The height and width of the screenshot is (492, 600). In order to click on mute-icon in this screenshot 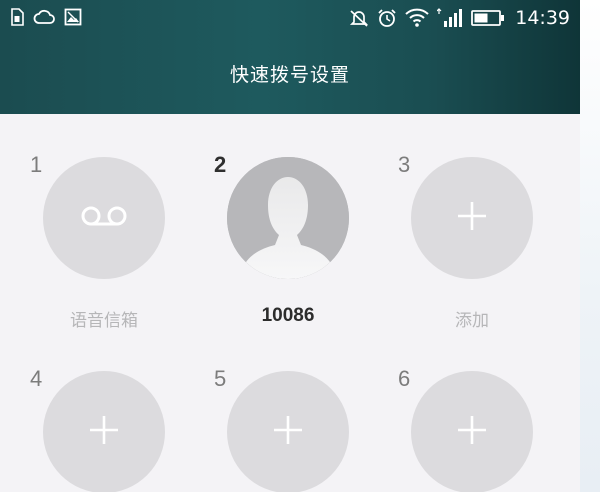, I will do `click(359, 18)`.